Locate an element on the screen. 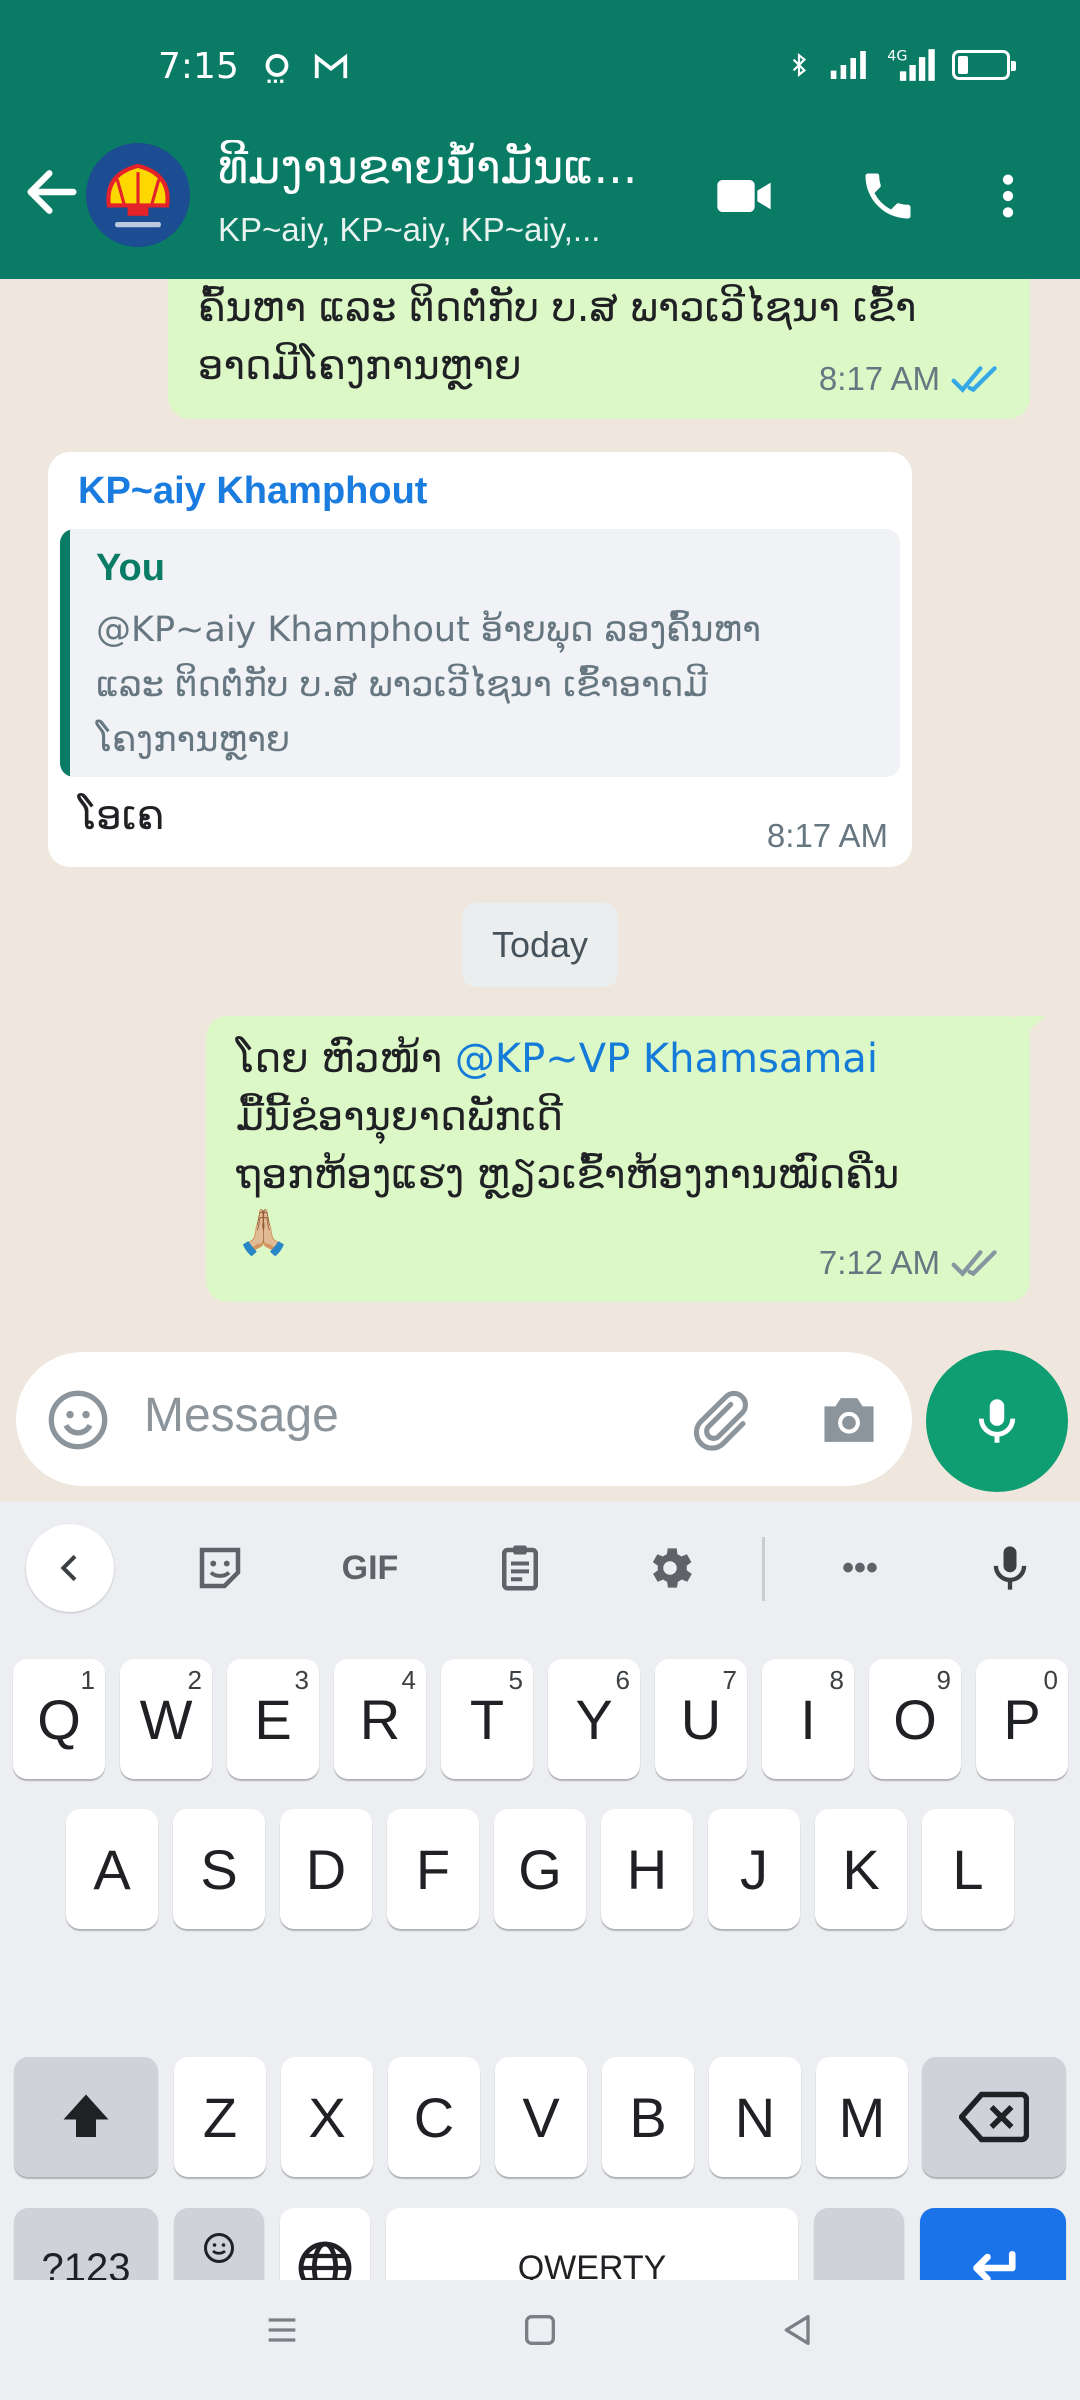  quoted-sender: You is located at coordinates (130, 568).